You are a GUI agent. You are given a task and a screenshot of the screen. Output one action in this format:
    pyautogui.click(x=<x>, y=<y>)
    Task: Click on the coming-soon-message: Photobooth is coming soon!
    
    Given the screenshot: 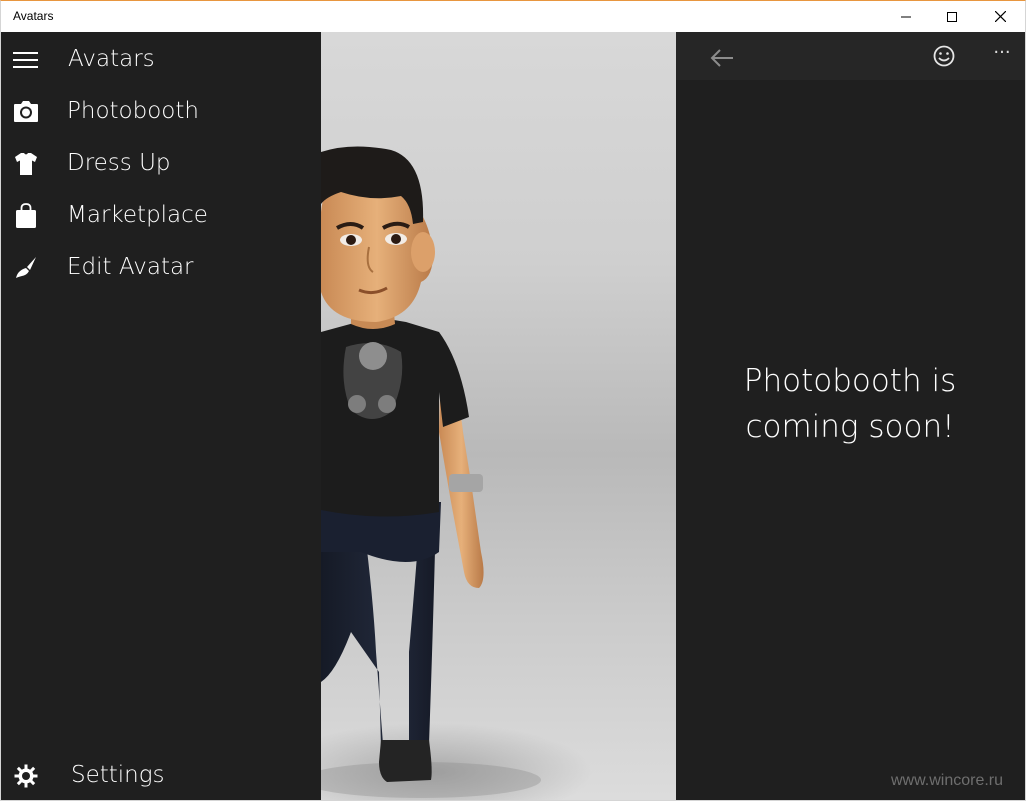 What is the action you would take?
    pyautogui.click(x=850, y=404)
    